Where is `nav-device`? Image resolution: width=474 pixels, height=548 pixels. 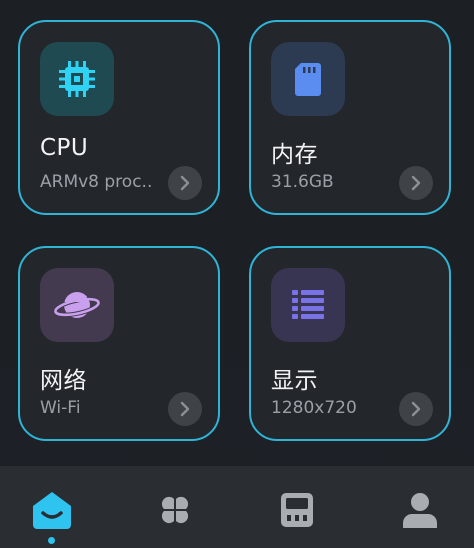
nav-device is located at coordinates (297, 510).